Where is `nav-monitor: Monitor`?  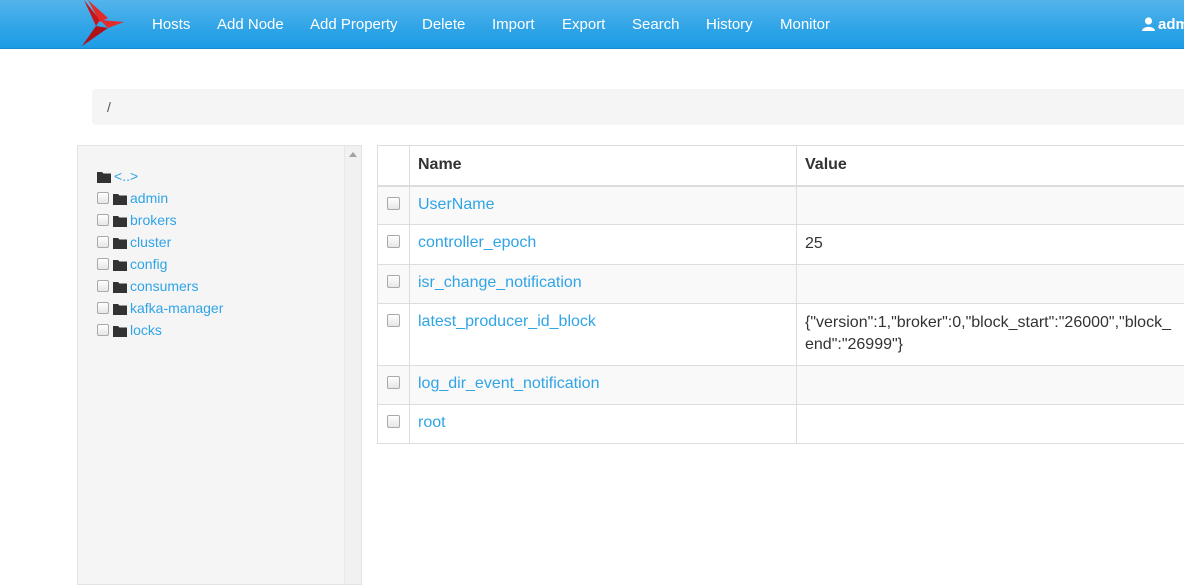
nav-monitor: Monitor is located at coordinates (805, 24).